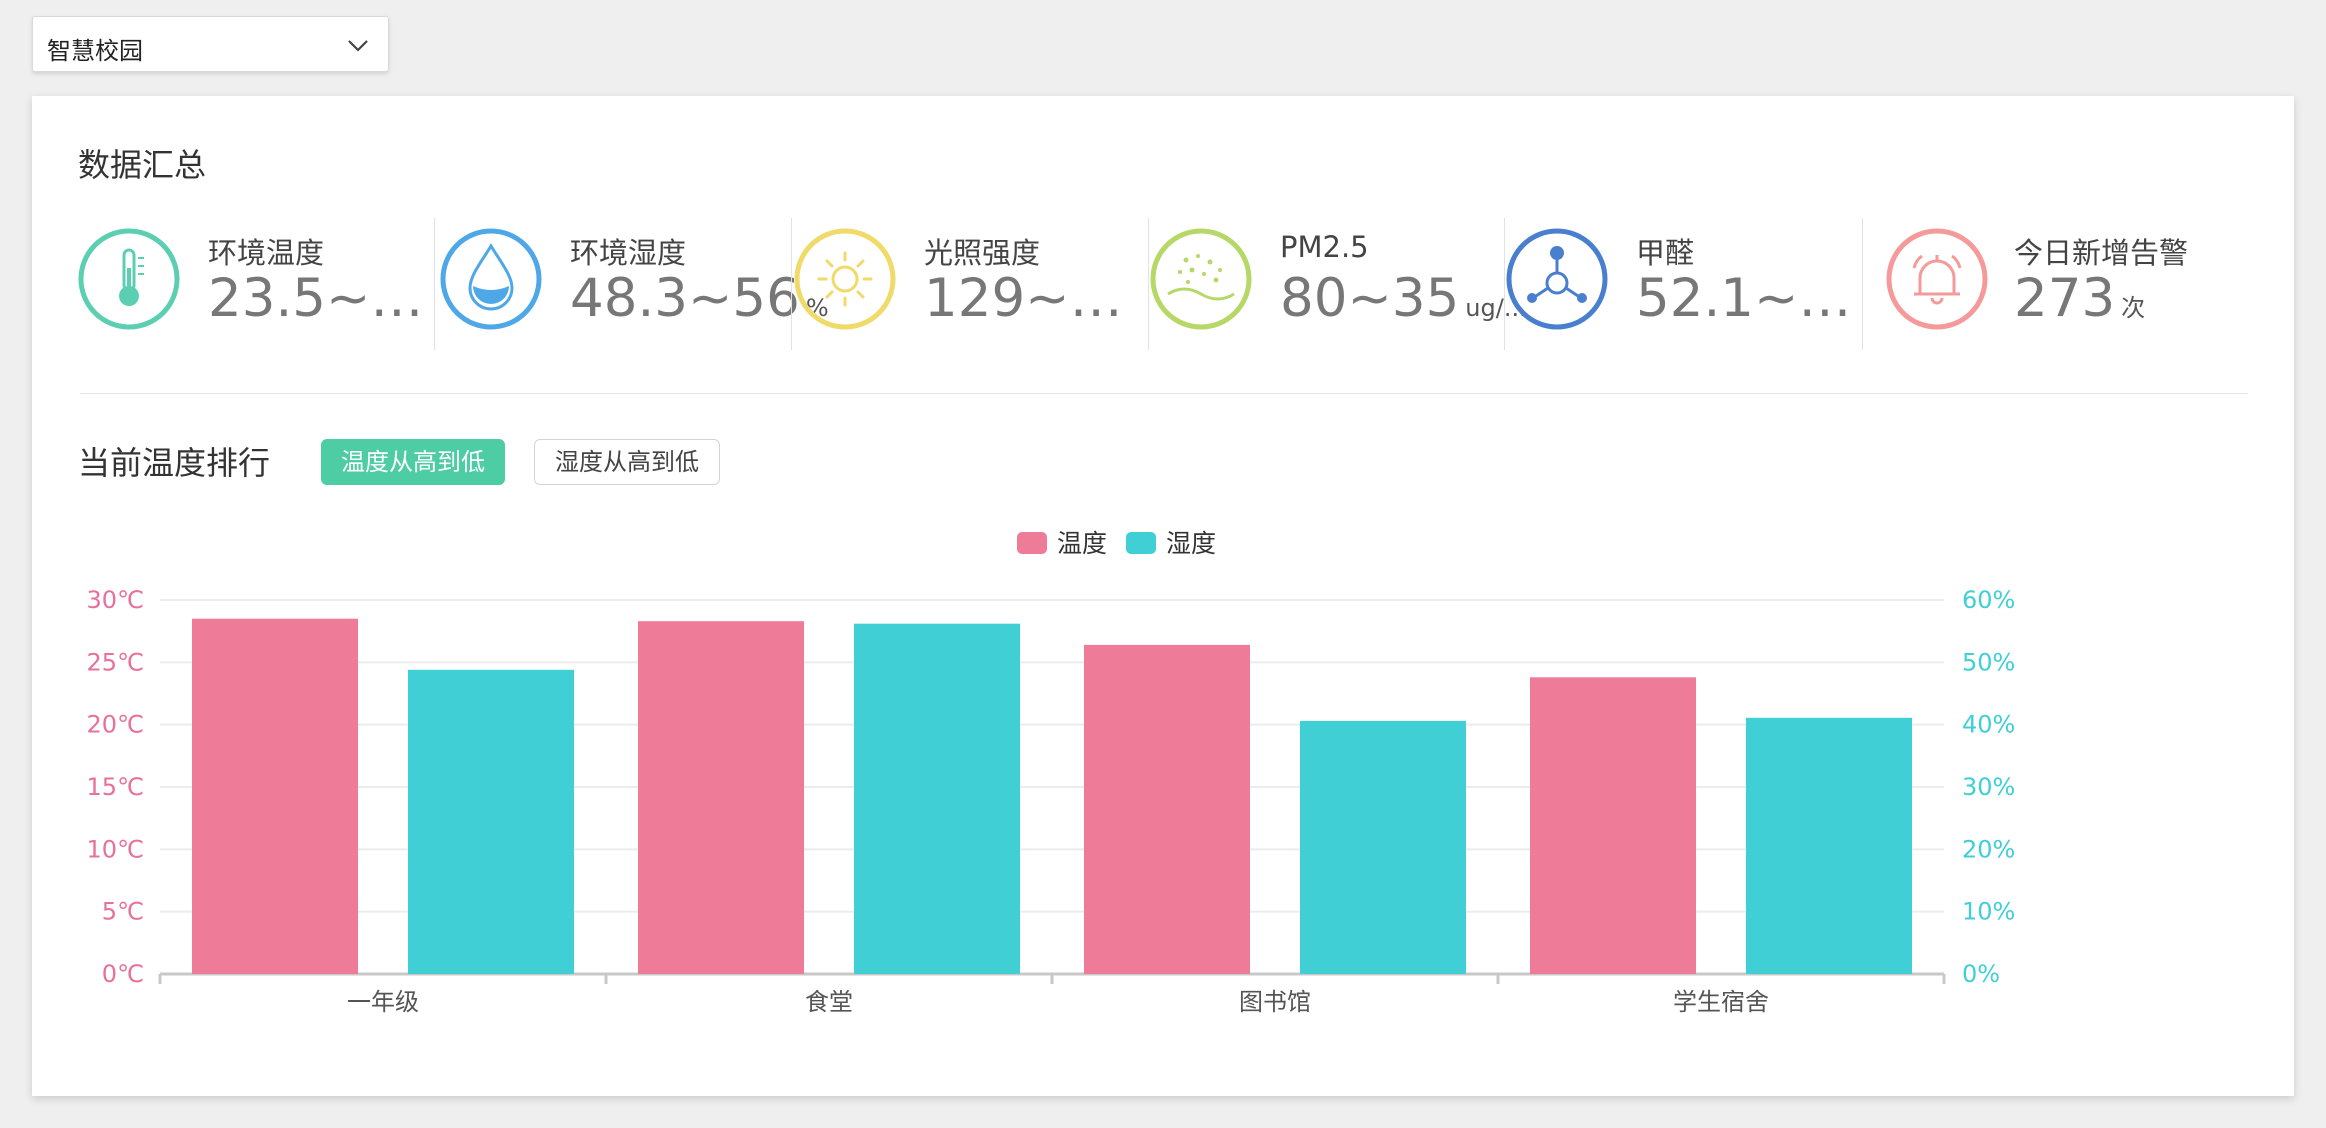  I want to click on y-left-tick-label: 20℃, so click(116, 725).